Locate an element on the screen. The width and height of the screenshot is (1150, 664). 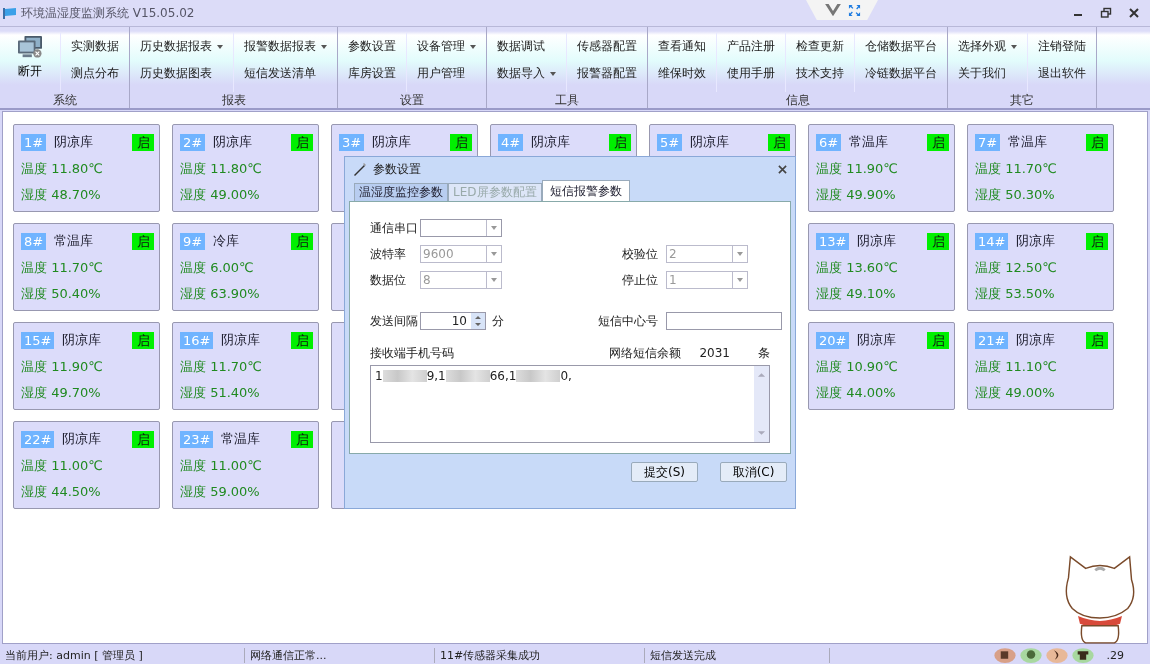
humidity-reading: 湿度 48.70% is located at coordinates (61, 195).